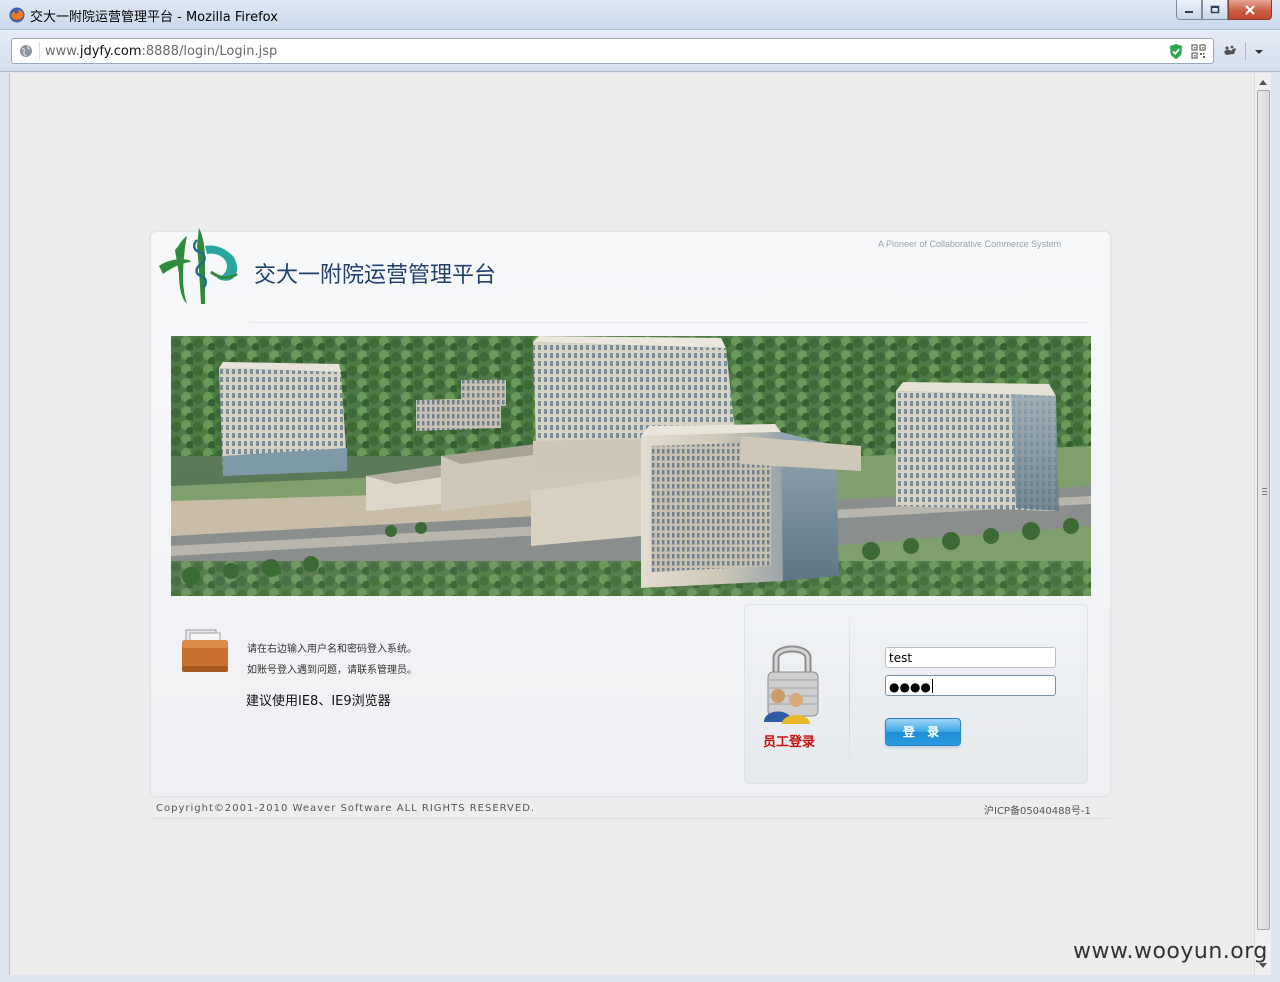 This screenshot has height=982, width=1280. What do you see at coordinates (110, 51) in the screenshot?
I see `url-domain: jdyfy.com` at bounding box center [110, 51].